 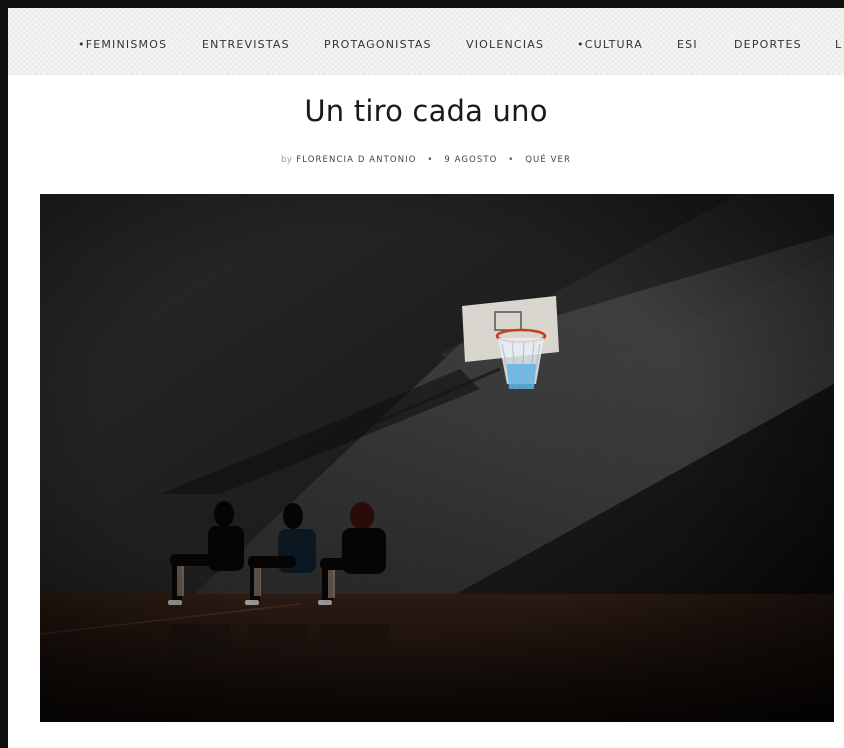 I want to click on byline-date: 9 AGOSTO, so click(x=471, y=160).